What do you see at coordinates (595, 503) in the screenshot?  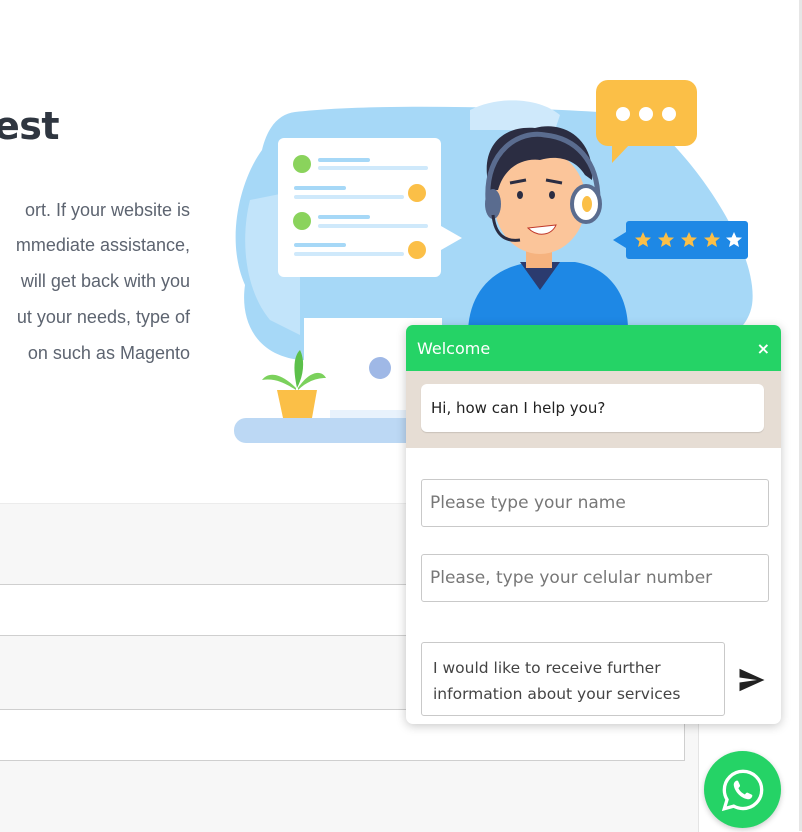 I see `name-input` at bounding box center [595, 503].